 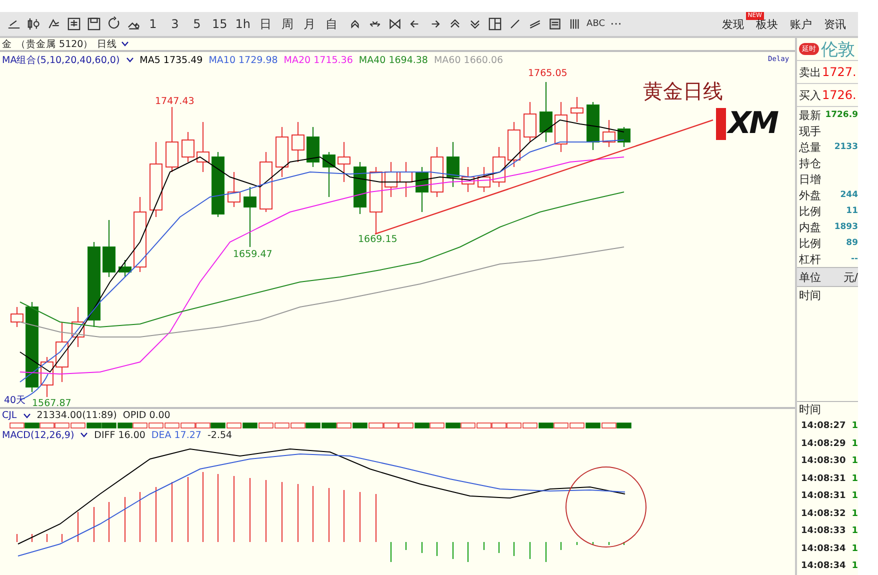 What do you see at coordinates (846, 147) in the screenshot?
I see `info-value: 2133` at bounding box center [846, 147].